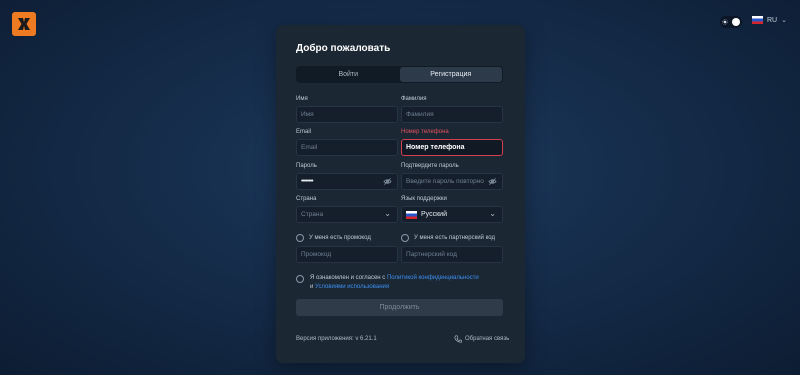 The image size is (800, 375). What do you see at coordinates (343, 48) in the screenshot?
I see `page-title: Добро пожаловать` at bounding box center [343, 48].